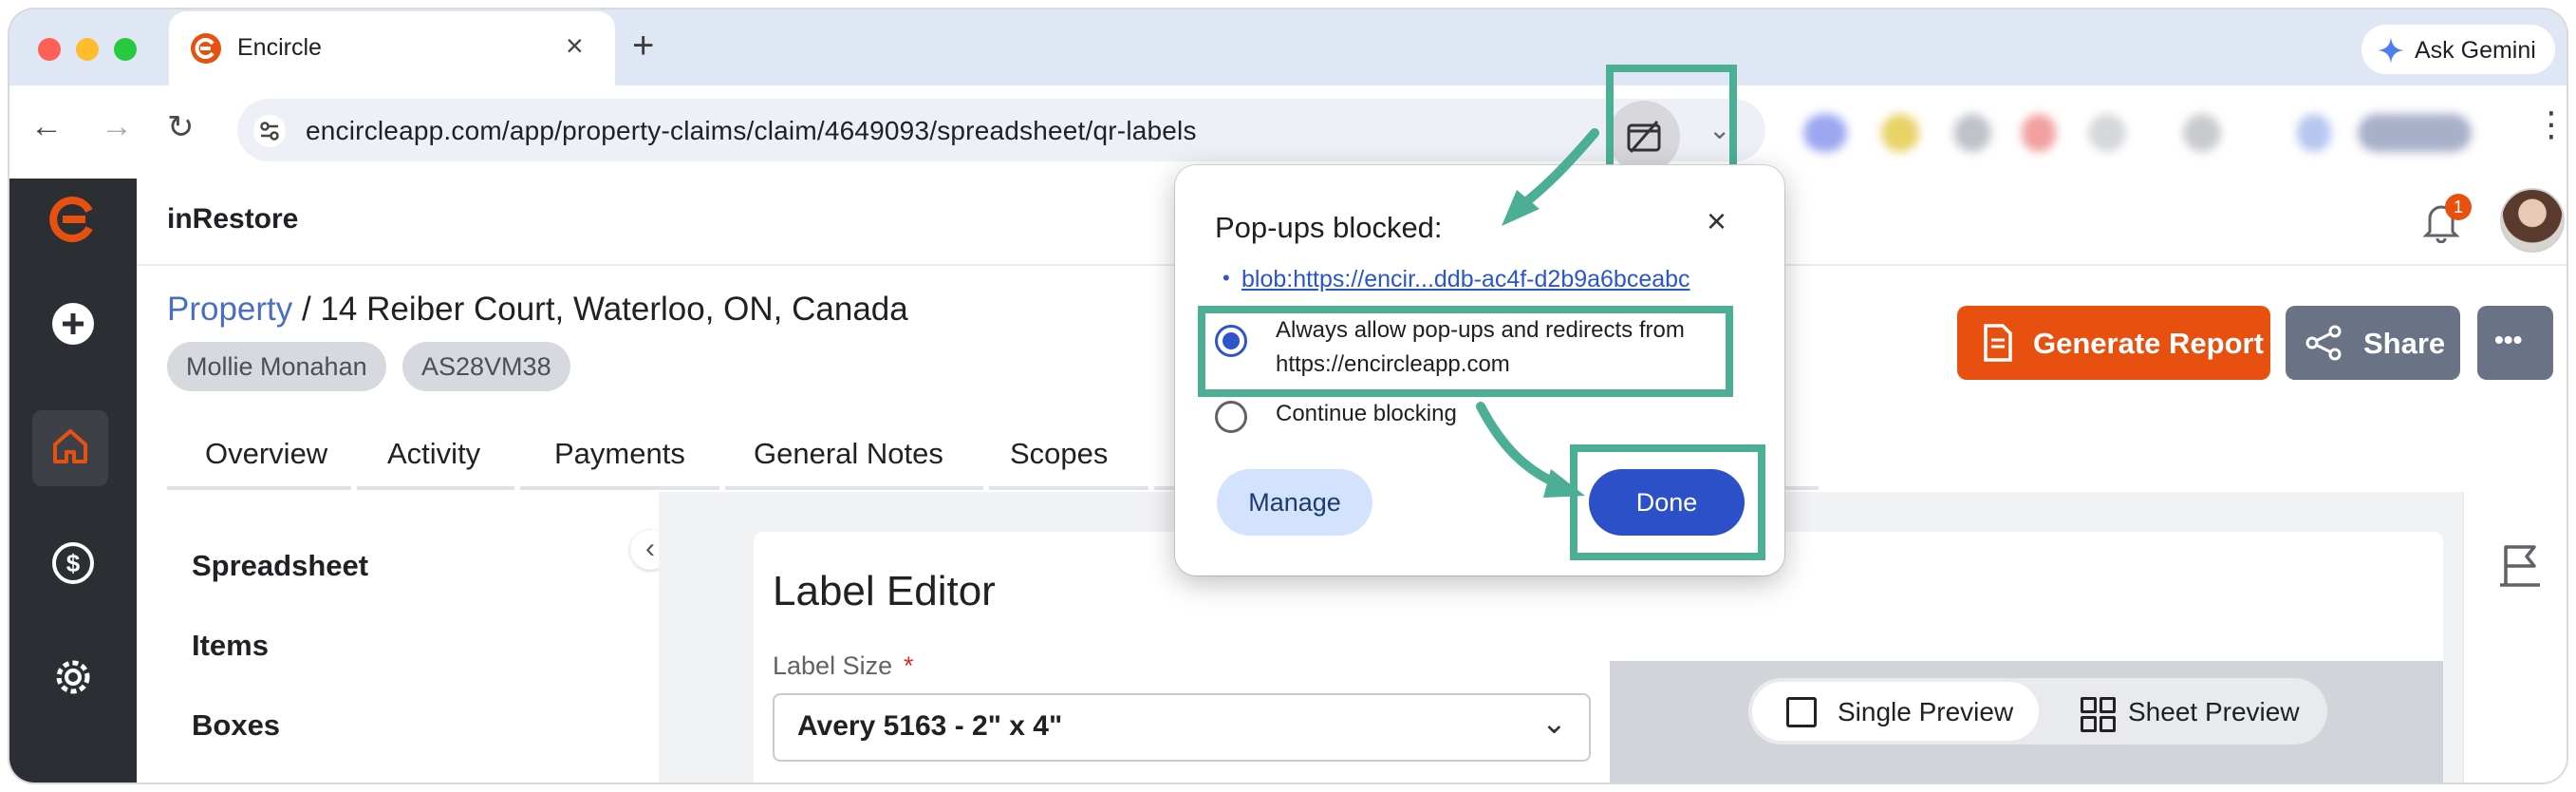 The width and height of the screenshot is (2576, 792). I want to click on chevron-down-icon: ⌄, so click(1554, 723).